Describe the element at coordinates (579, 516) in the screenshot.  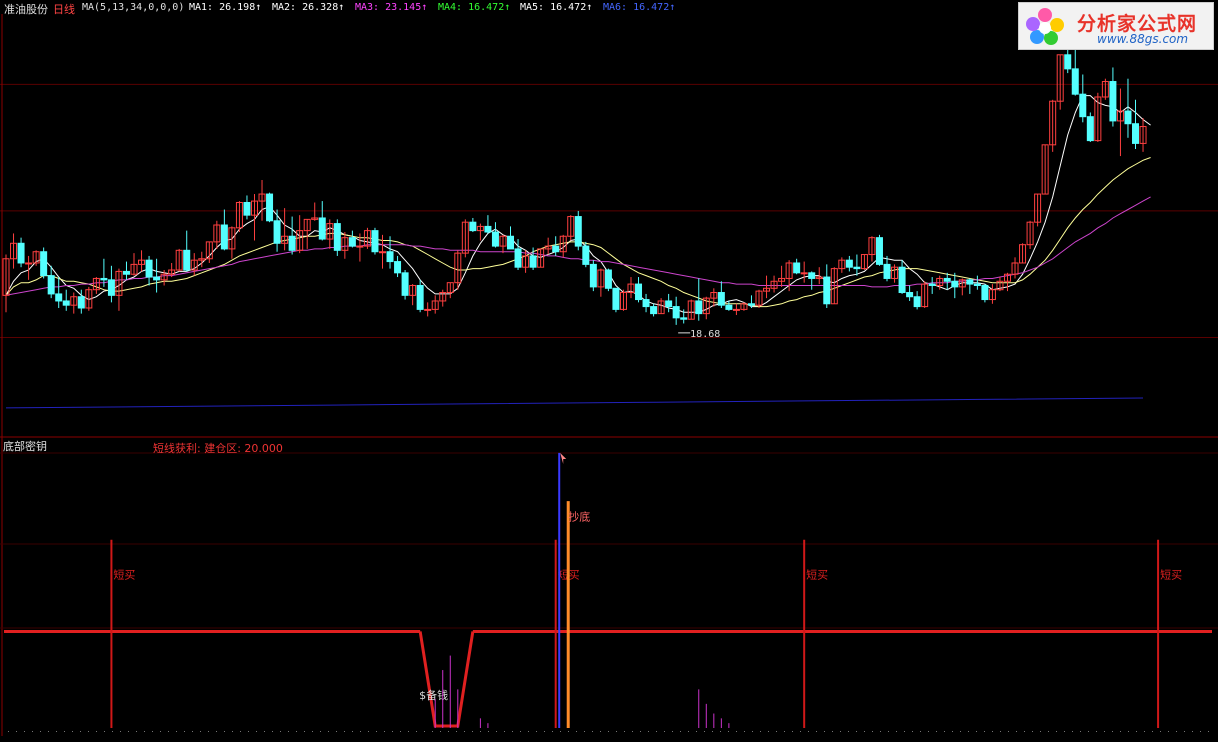
I see `bottom-label: 抄底` at that location.